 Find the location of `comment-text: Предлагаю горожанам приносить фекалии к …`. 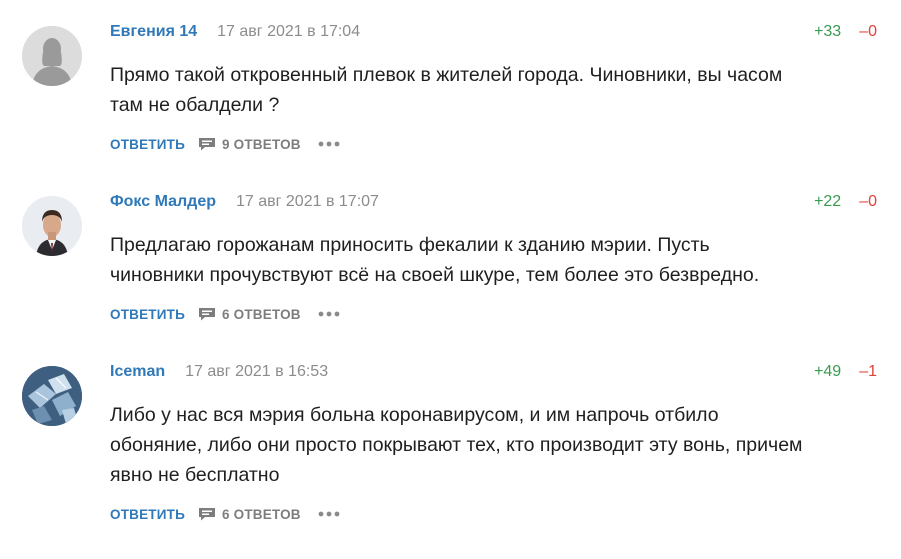

comment-text: Предлагаю горожанам приносить фекалии к … is located at coordinates (500, 260).